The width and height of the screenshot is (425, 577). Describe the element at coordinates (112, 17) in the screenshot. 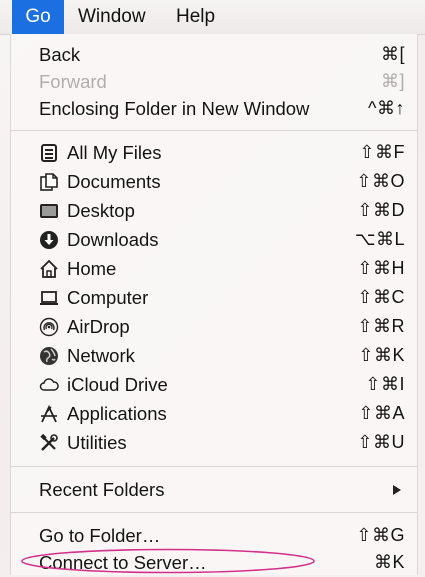

I see `menu-window: Window` at that location.